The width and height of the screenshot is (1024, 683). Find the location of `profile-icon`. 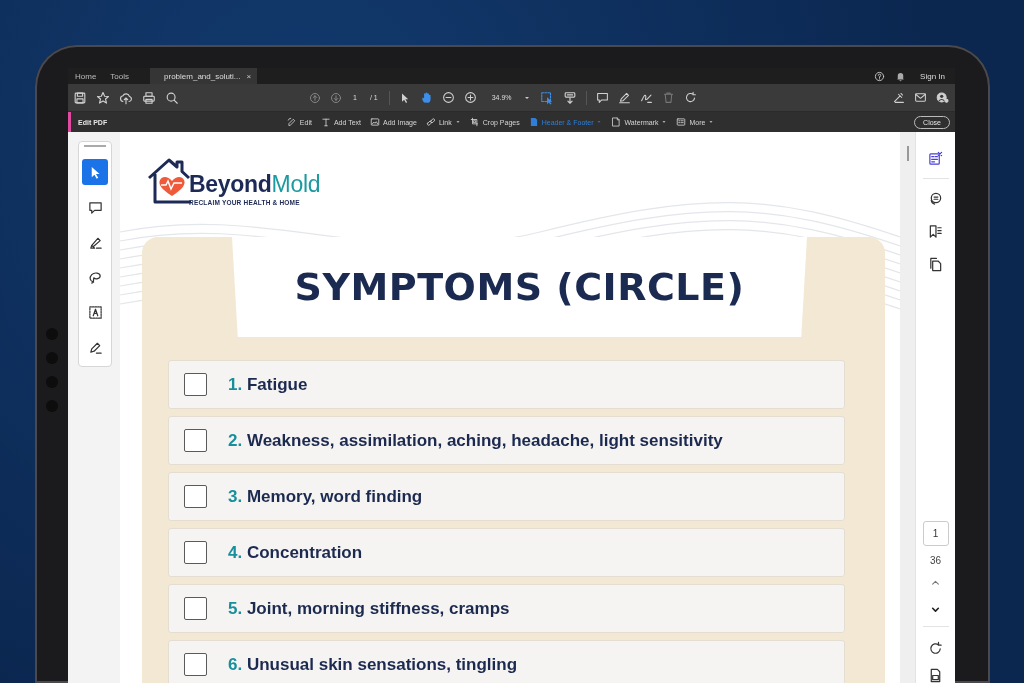

profile-icon is located at coordinates (942, 97).